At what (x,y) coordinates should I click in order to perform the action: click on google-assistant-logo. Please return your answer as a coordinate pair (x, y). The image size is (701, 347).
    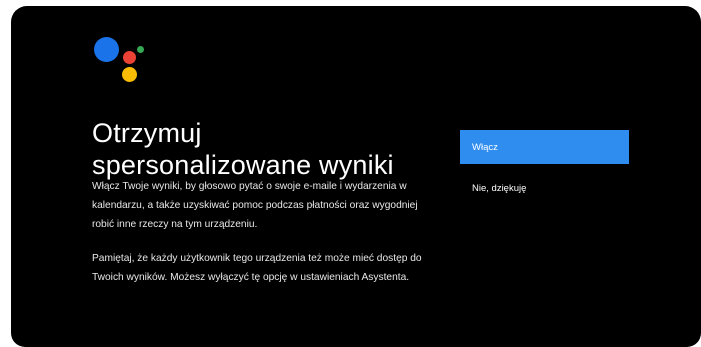
    Looking at the image, I should click on (91, 46).